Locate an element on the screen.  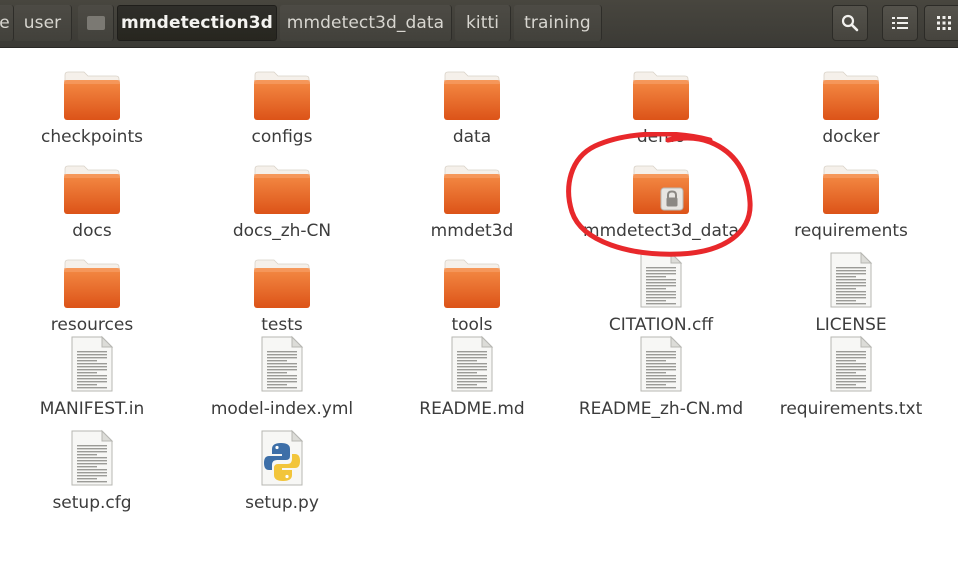
file-name-label: model-index.yml is located at coordinates (282, 409).